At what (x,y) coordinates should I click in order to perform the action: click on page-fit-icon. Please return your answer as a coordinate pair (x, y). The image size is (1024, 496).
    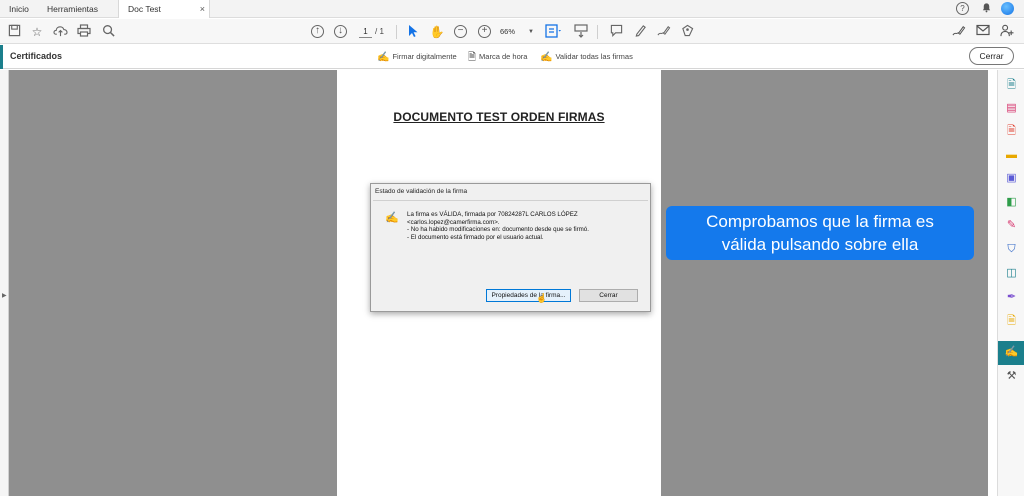
    Looking at the image, I should click on (553, 32).